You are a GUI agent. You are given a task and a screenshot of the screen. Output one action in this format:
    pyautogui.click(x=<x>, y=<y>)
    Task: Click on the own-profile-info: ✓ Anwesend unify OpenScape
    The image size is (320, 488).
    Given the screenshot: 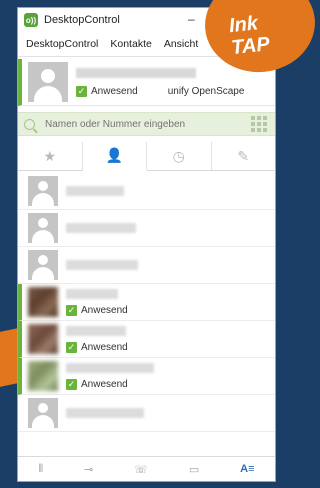 What is the action you would take?
    pyautogui.click(x=175, y=82)
    